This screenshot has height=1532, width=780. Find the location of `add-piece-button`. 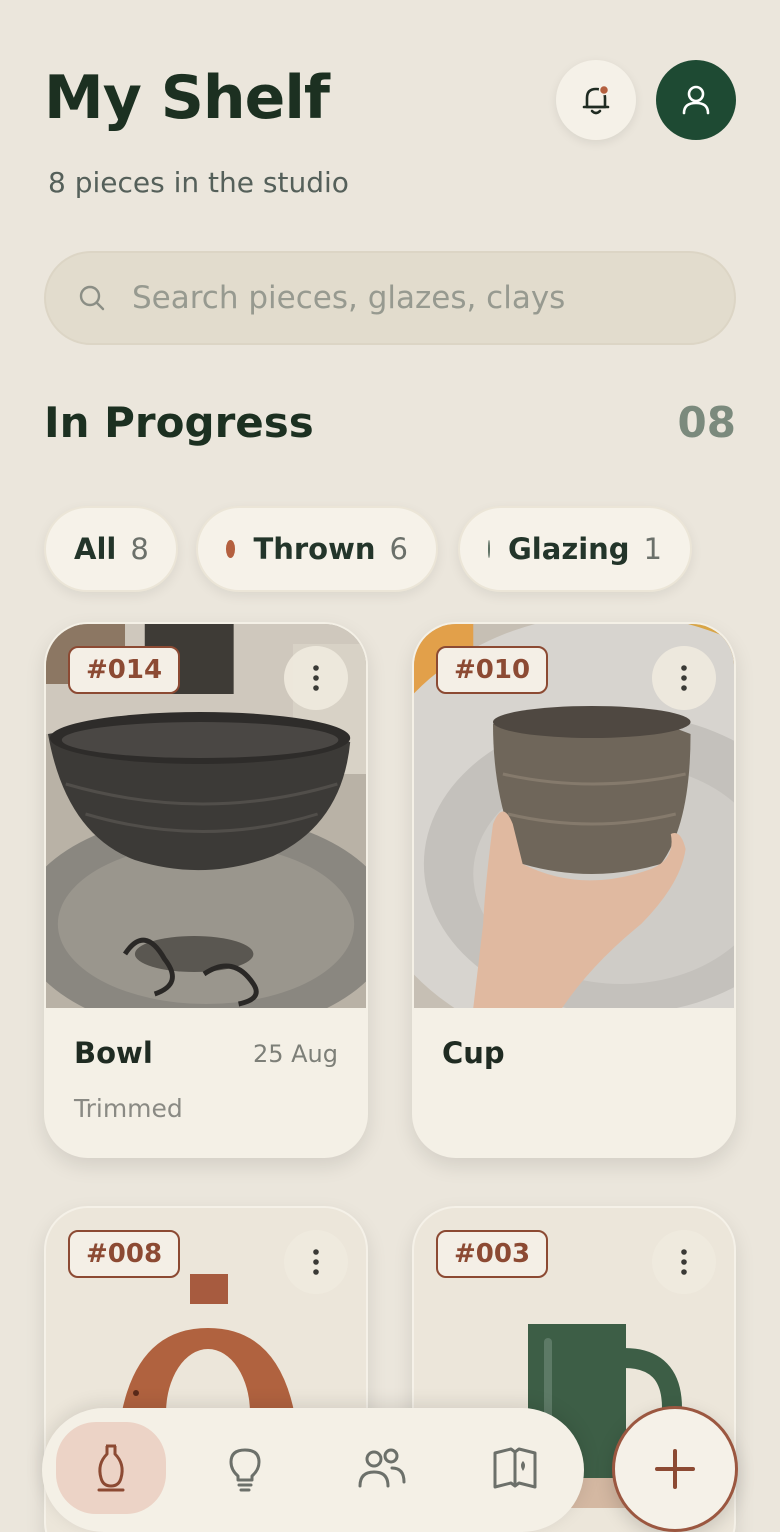

add-piece-button is located at coordinates (675, 1469).